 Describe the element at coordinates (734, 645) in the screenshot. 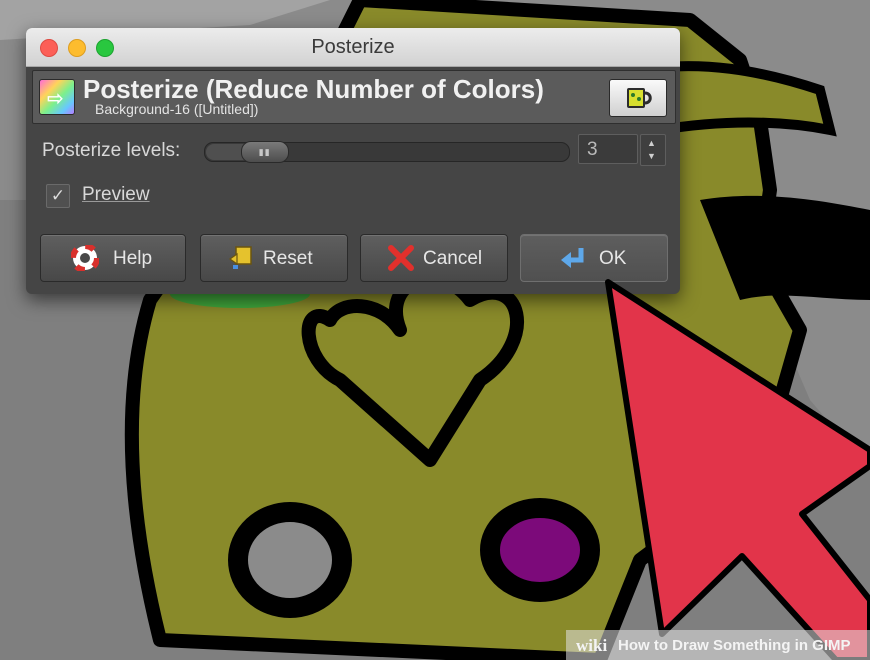

I see `watermark-text: How to Draw Something in GIMP` at that location.